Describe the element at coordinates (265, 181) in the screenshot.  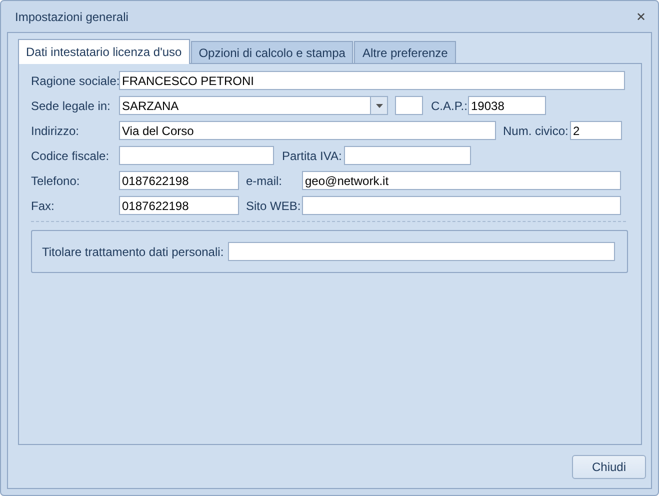
I see `field-label: e-mail:` at that location.